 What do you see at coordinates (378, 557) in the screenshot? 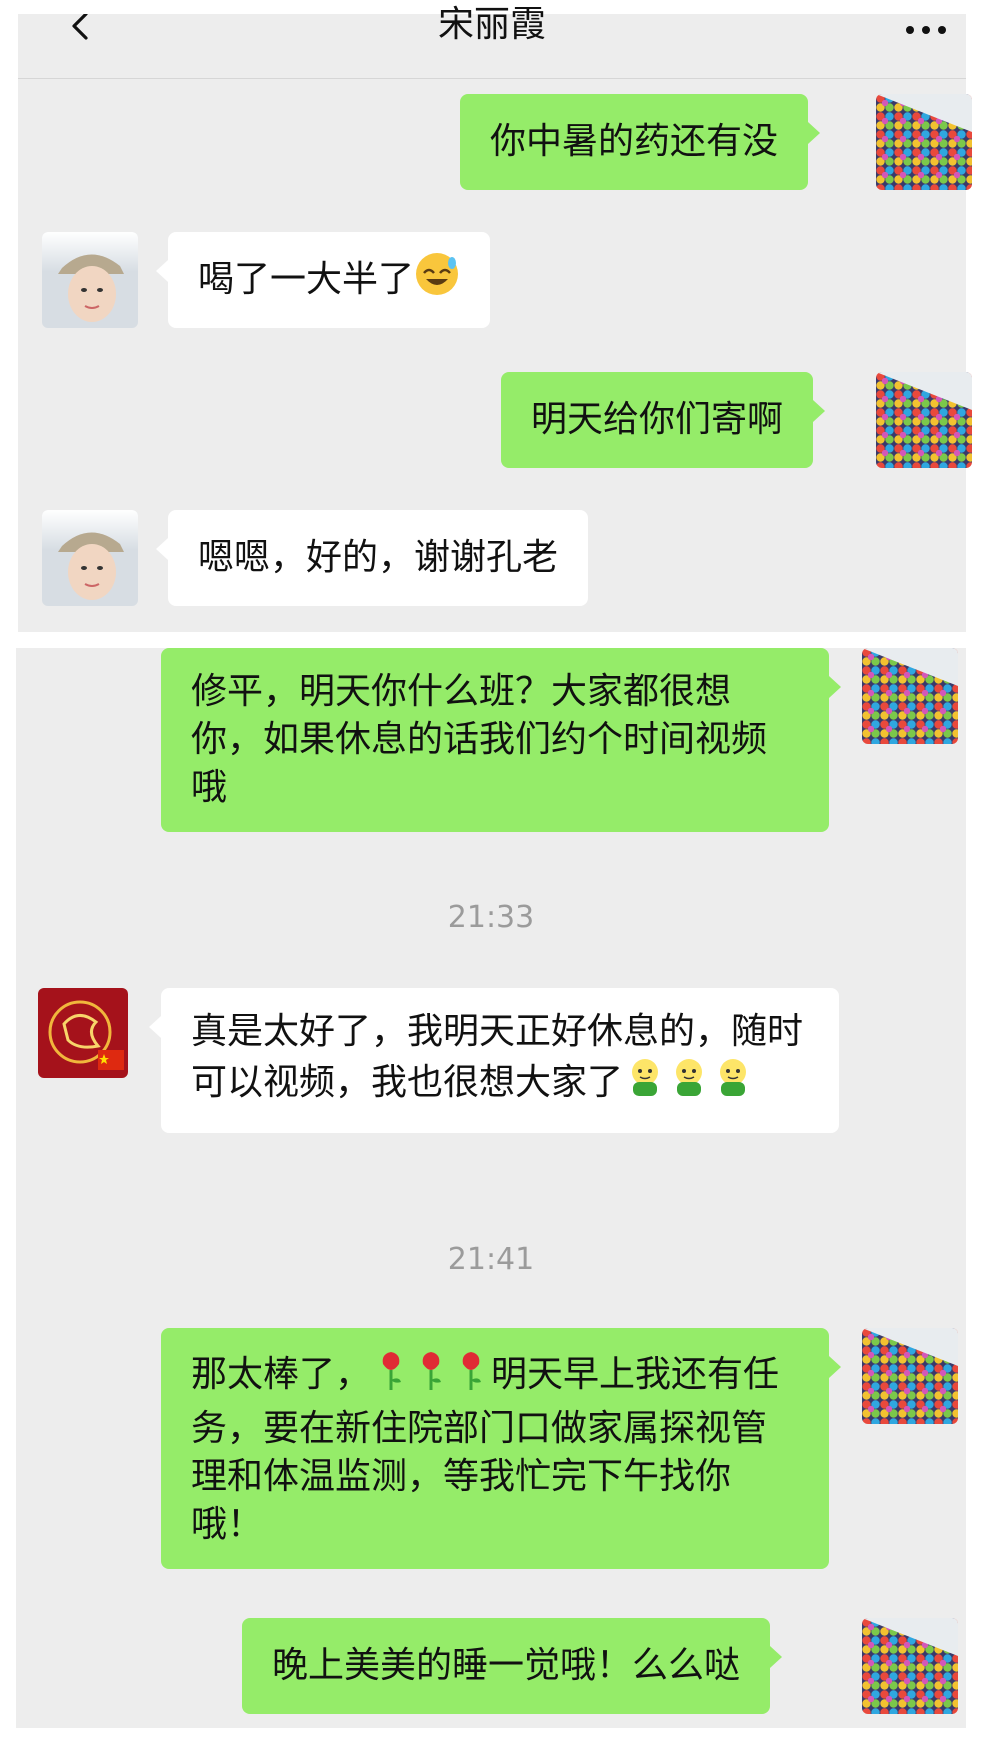
I see `message-text: 嗯嗯，好的，谢谢孔老` at bounding box center [378, 557].